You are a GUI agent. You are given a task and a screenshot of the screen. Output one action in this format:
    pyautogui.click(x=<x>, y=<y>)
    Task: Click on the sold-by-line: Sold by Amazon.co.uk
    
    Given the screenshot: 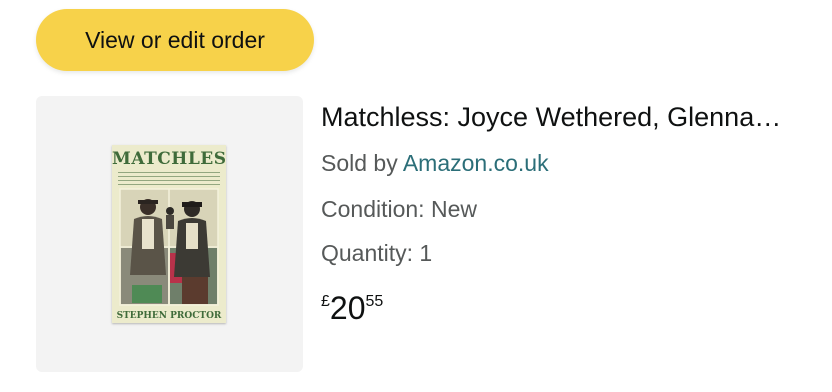 What is the action you would take?
    pyautogui.click(x=435, y=163)
    